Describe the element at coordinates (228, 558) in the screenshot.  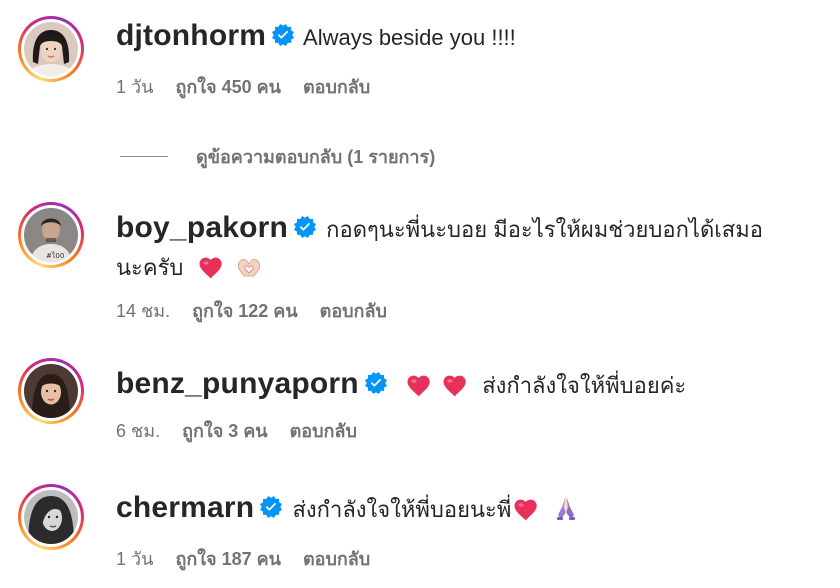
I see `like-count: ถูกใจ 187 คน` at that location.